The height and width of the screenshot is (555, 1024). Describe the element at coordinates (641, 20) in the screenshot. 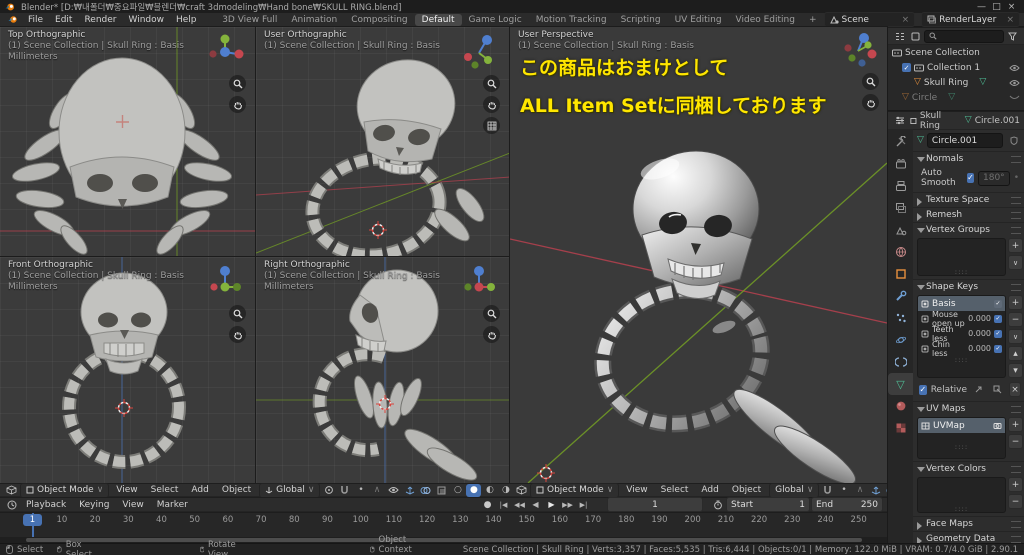

I see `workspace-tab-scripting: Scripting` at that location.